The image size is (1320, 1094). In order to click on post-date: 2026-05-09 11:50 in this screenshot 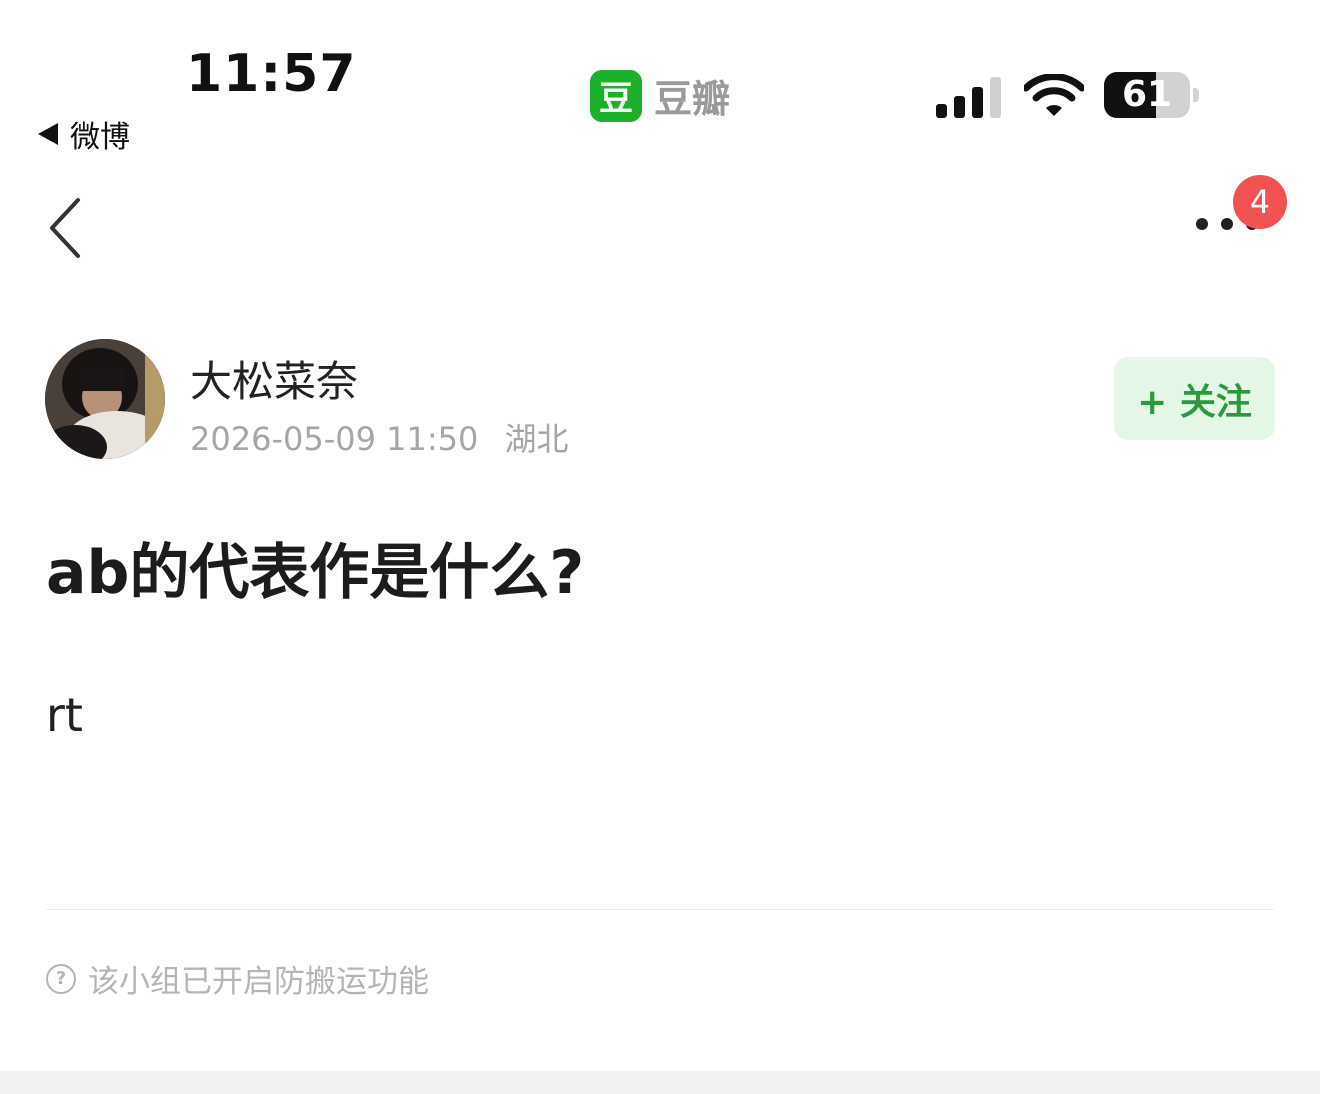, I will do `click(334, 439)`.